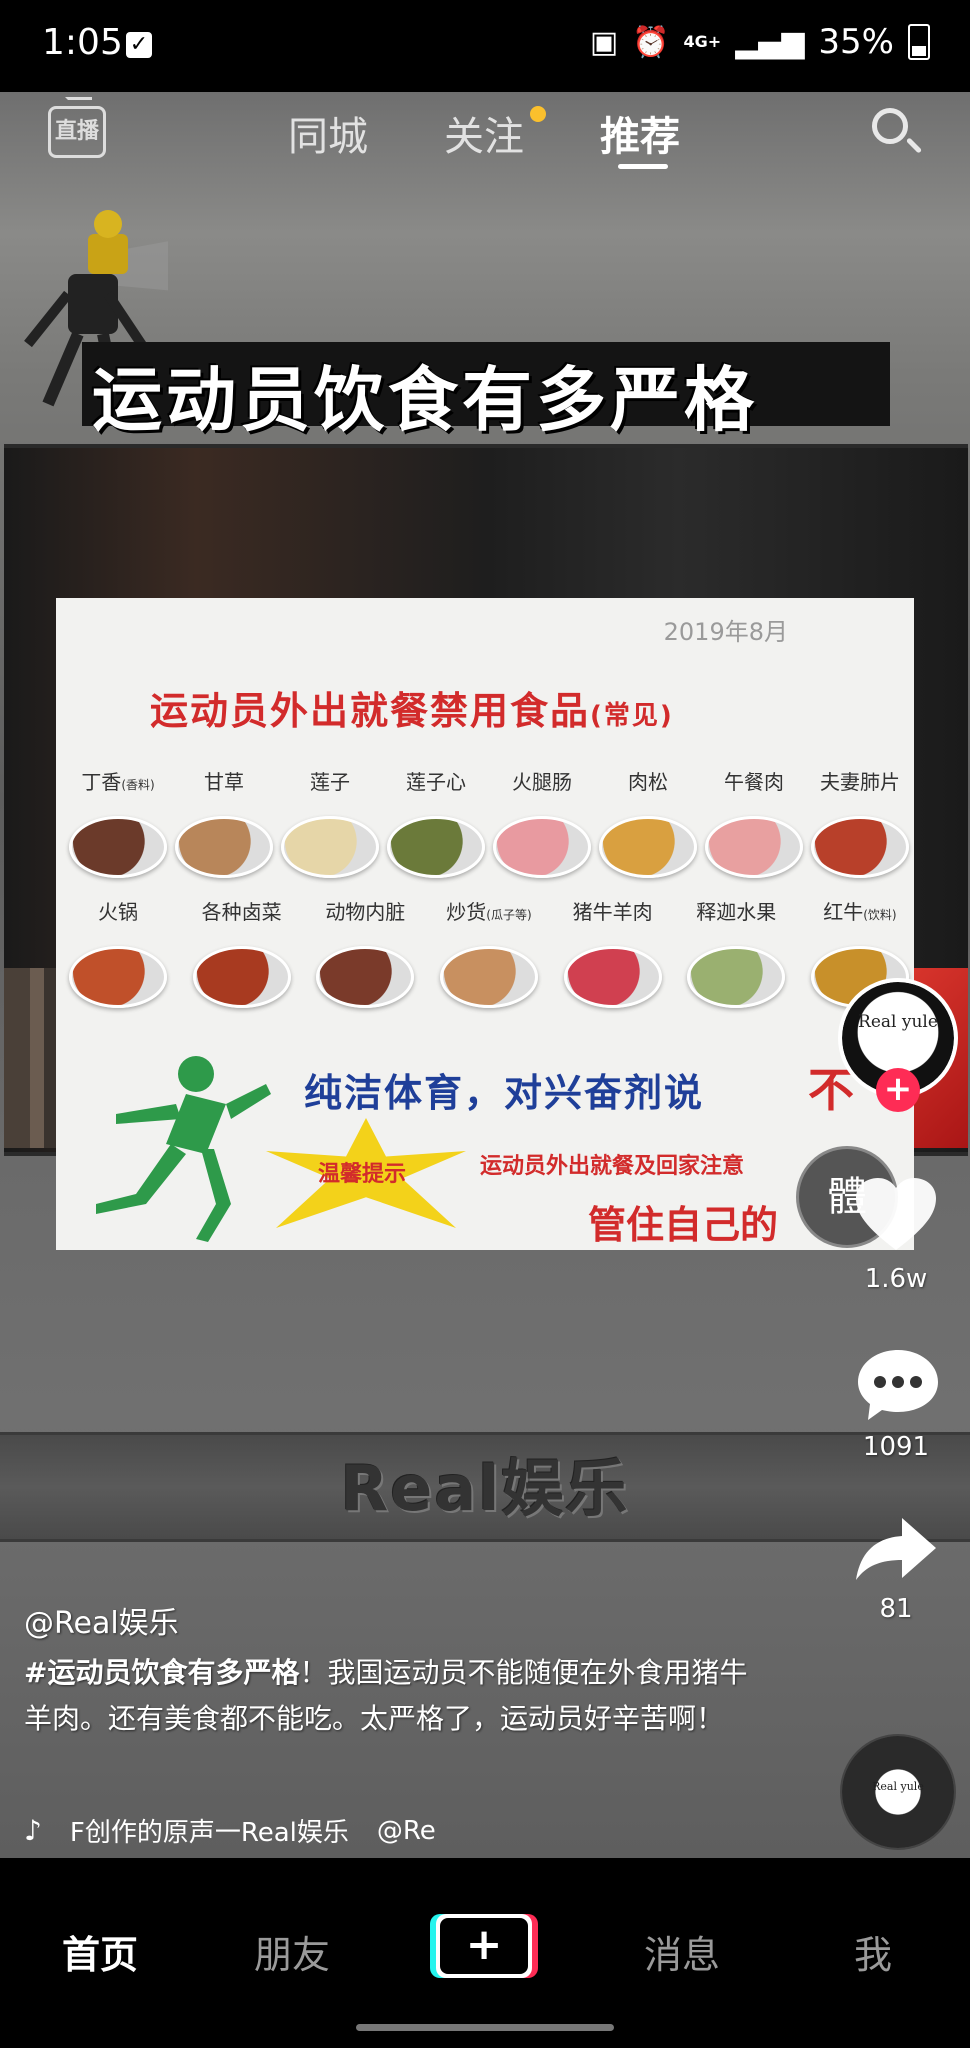 This screenshot has height=2048, width=970. I want to click on author-handle: @Real娱乐, so click(101, 1620).